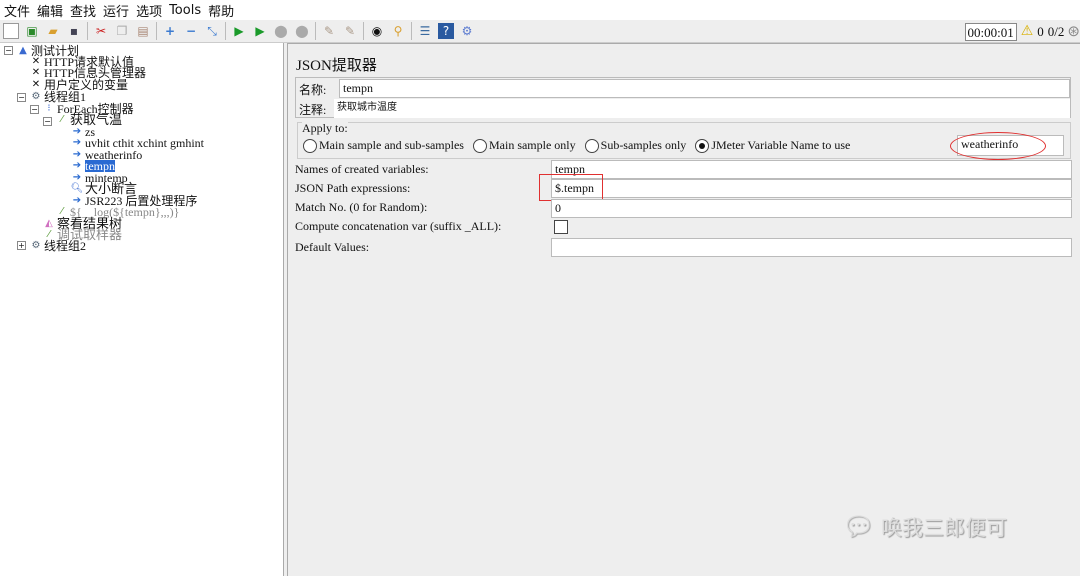  What do you see at coordinates (325, 128) in the screenshot?
I see `apply-to-label: Apply to:` at bounding box center [325, 128].